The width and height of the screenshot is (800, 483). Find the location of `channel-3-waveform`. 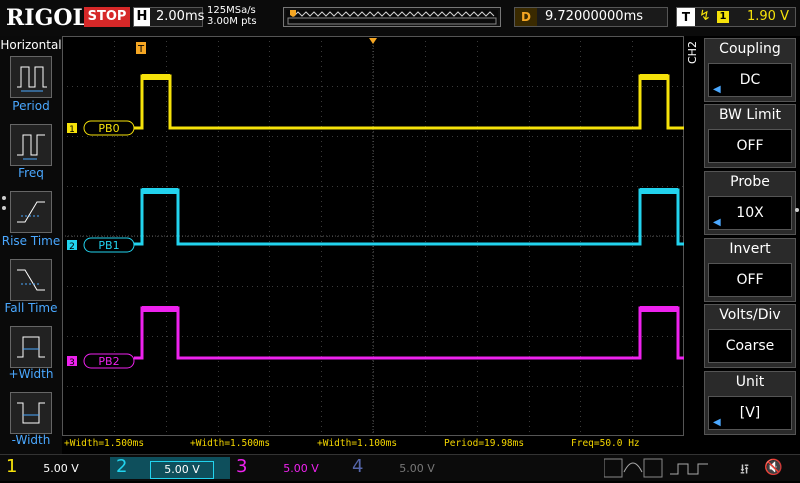

channel-3-waveform is located at coordinates (409, 333).